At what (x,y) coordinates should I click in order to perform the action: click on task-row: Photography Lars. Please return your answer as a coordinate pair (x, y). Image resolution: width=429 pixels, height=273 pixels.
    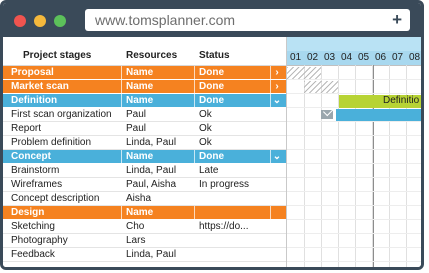
    Looking at the image, I should click on (144, 241).